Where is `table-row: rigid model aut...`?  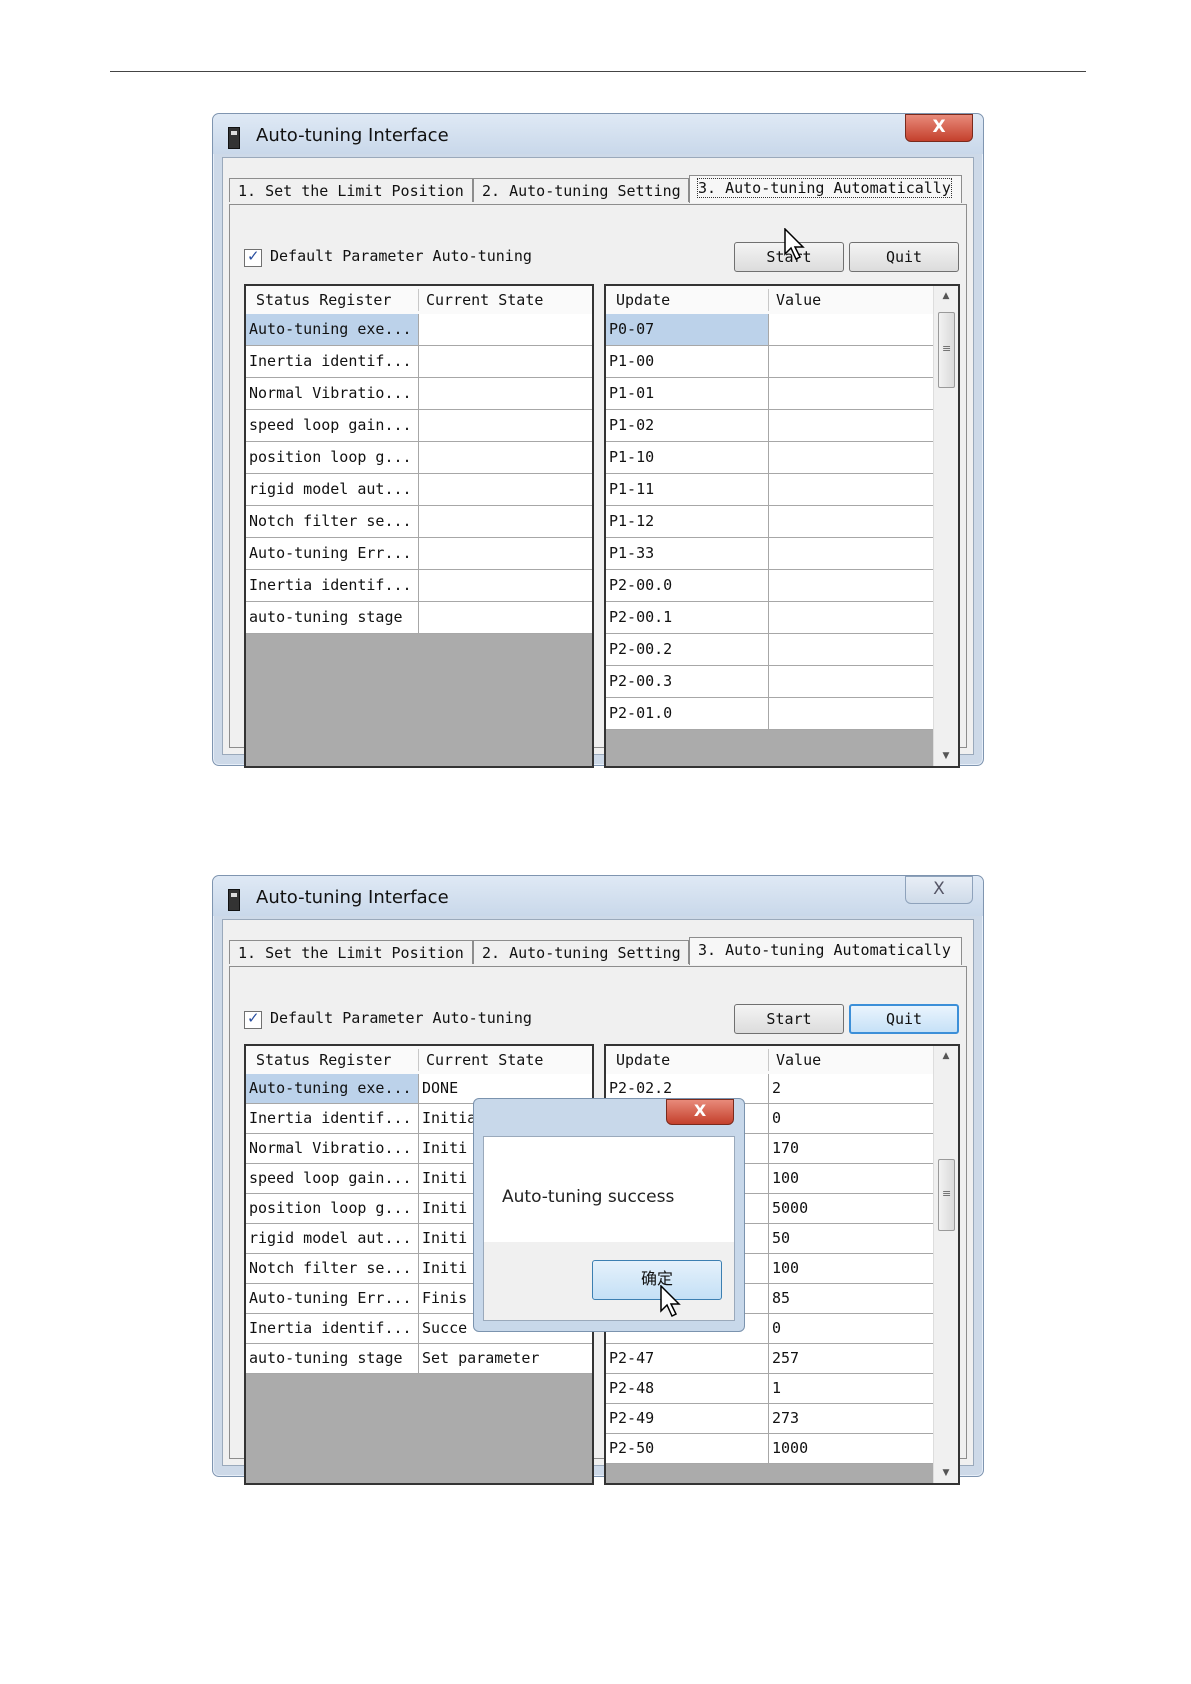
table-row: rigid model aut... is located at coordinates (419, 490).